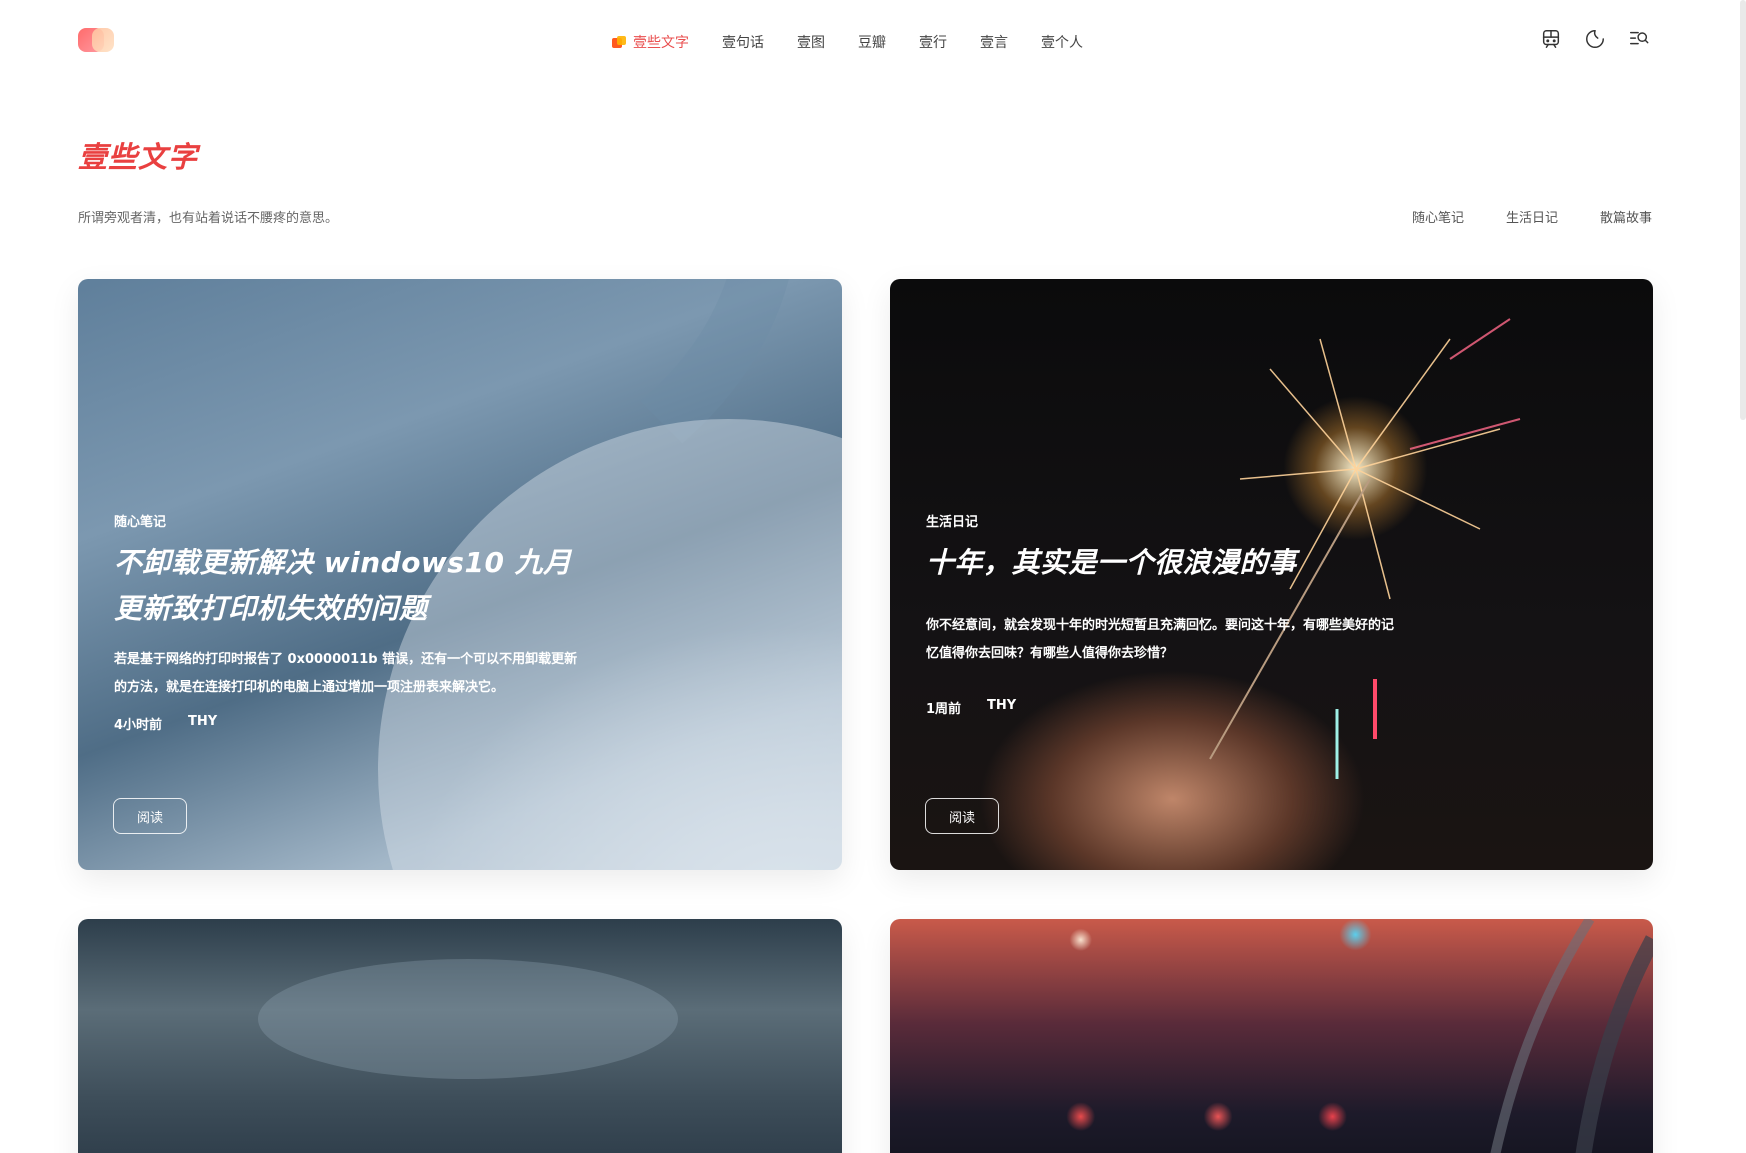 The width and height of the screenshot is (1746, 1153). I want to click on post-category: 随心笔记, so click(349, 520).